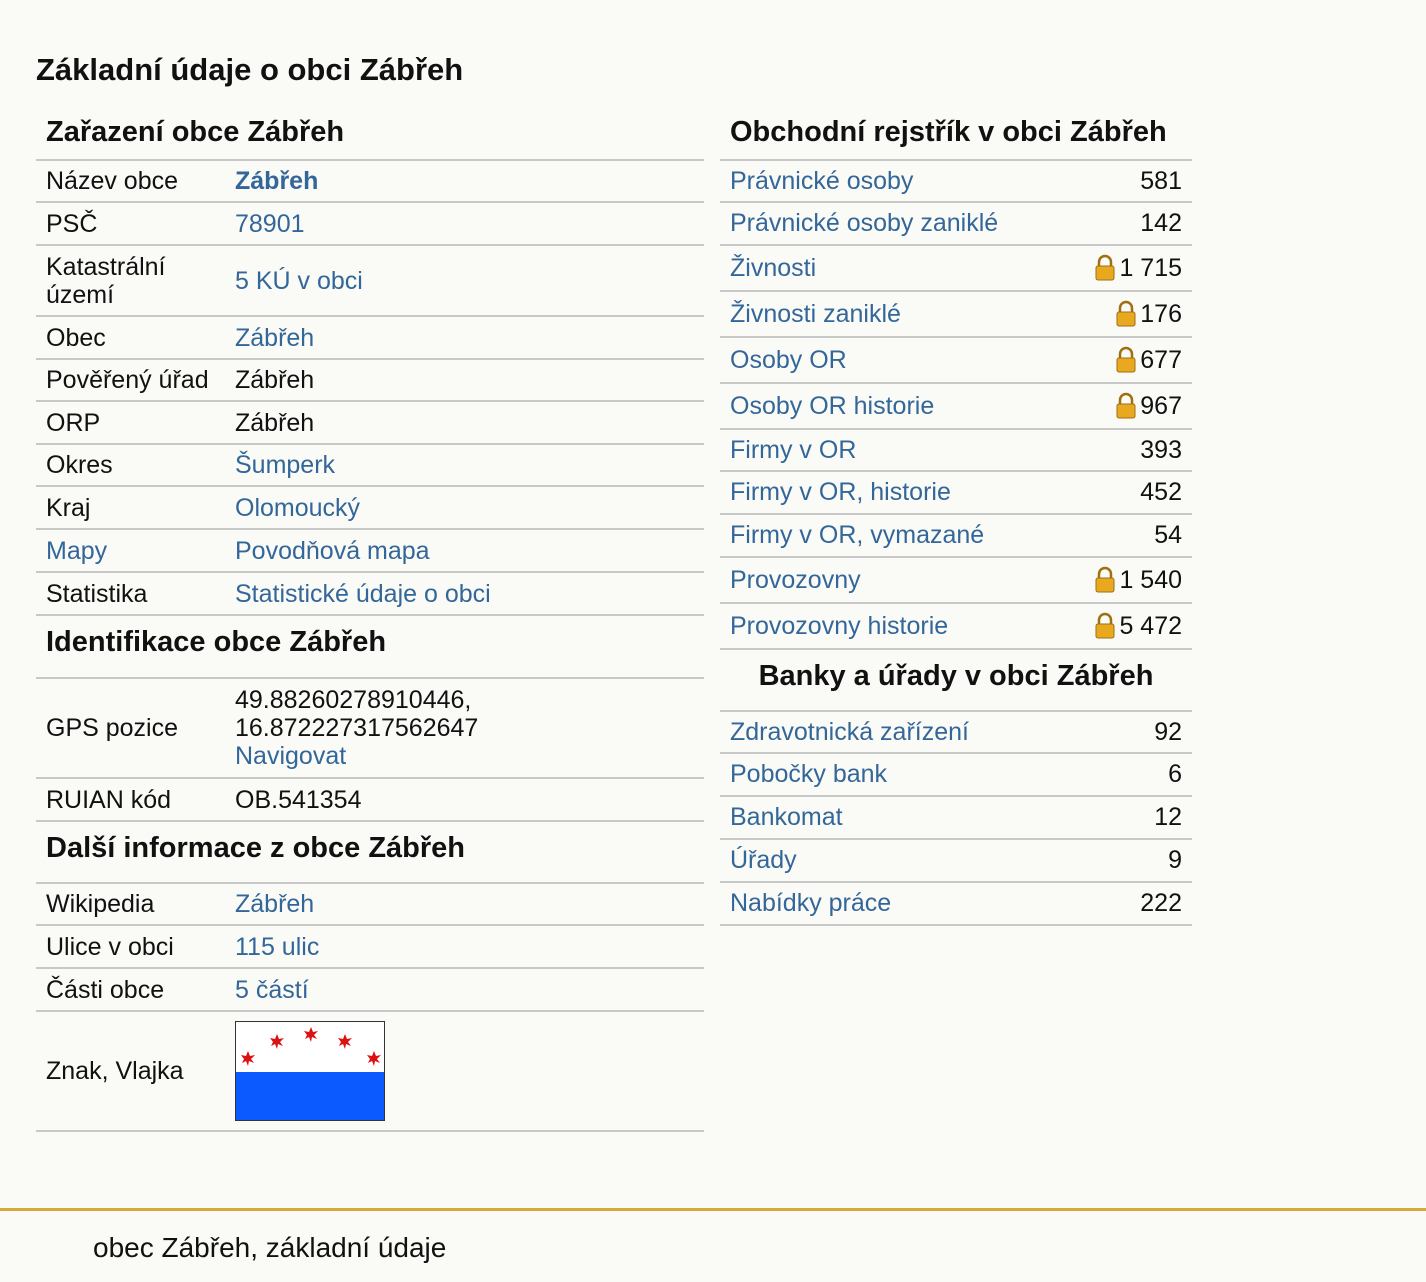  What do you see at coordinates (370, 647) in the screenshot?
I see `section-title-identifikace: Identifikace obce Zábřeh` at bounding box center [370, 647].